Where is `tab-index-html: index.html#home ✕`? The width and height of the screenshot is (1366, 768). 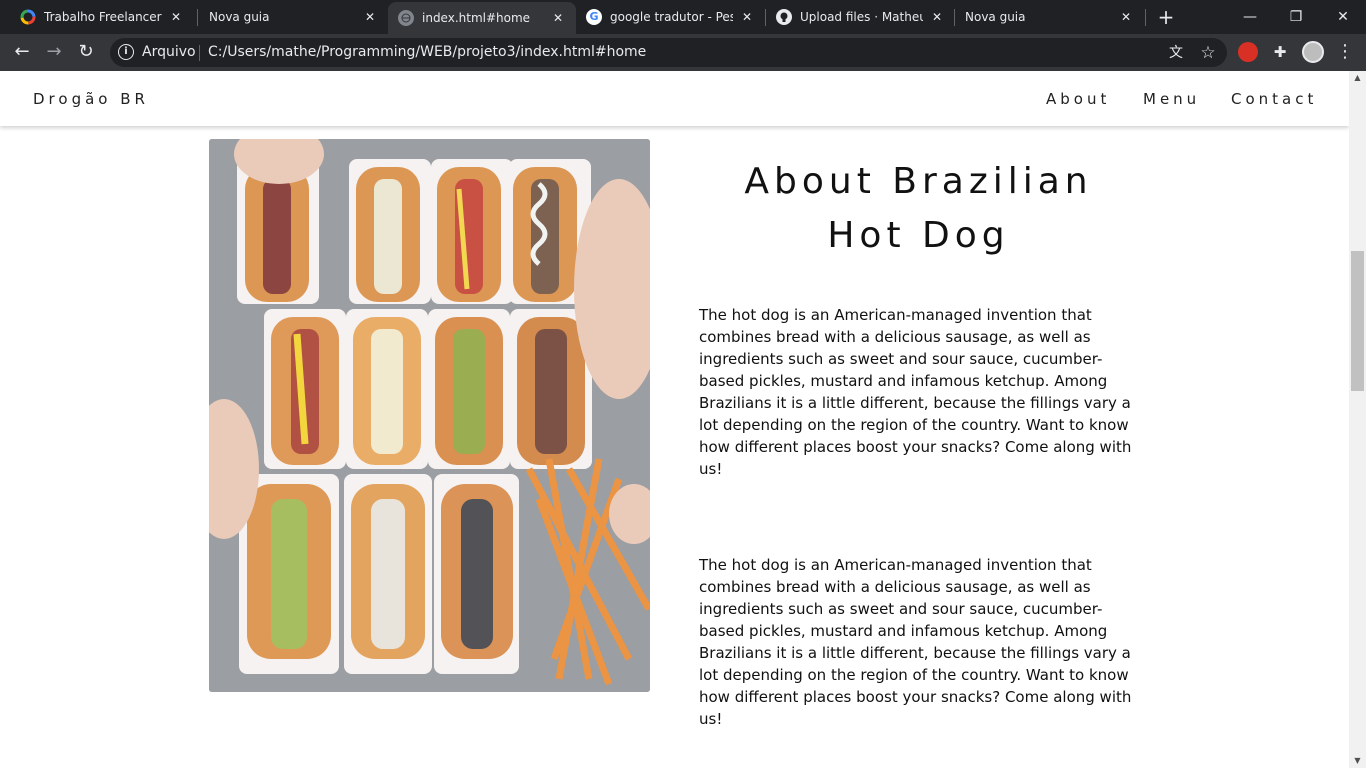 tab-index-html: index.html#home ✕ is located at coordinates (482, 18).